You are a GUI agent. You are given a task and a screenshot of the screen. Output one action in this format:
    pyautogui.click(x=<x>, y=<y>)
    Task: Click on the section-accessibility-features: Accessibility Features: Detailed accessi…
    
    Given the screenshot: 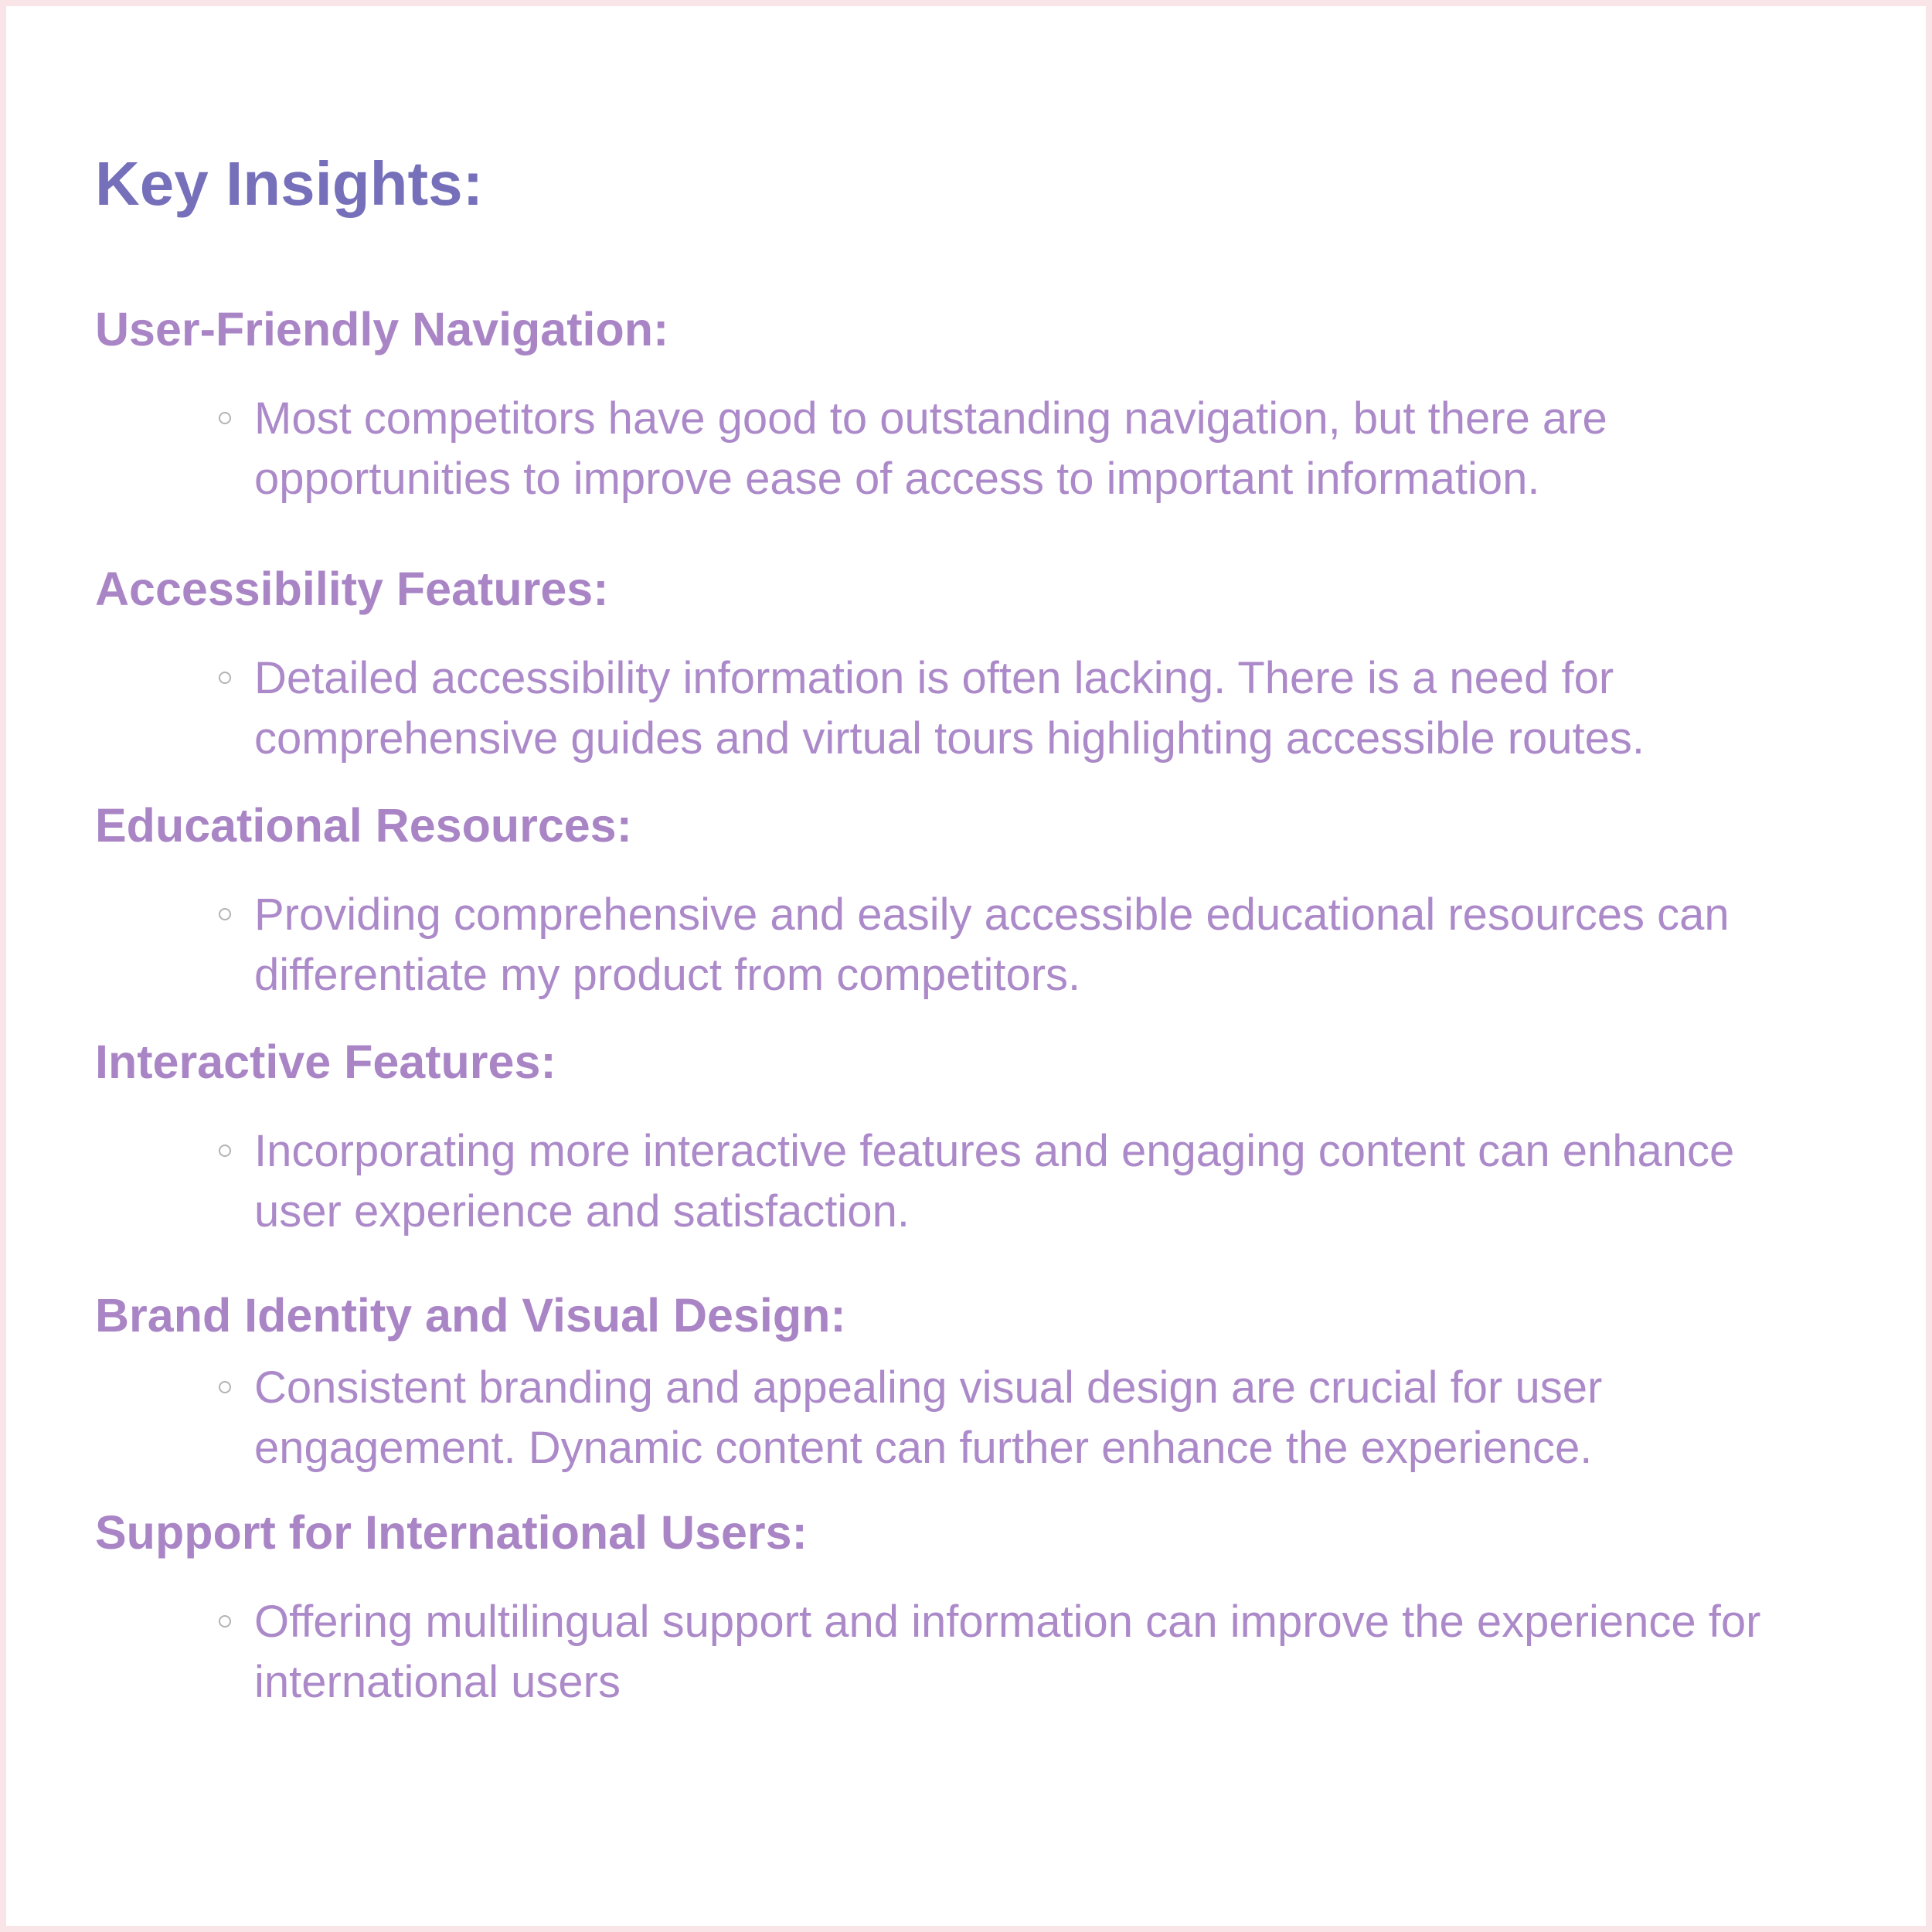 What is the action you would take?
    pyautogui.click(x=980, y=667)
    